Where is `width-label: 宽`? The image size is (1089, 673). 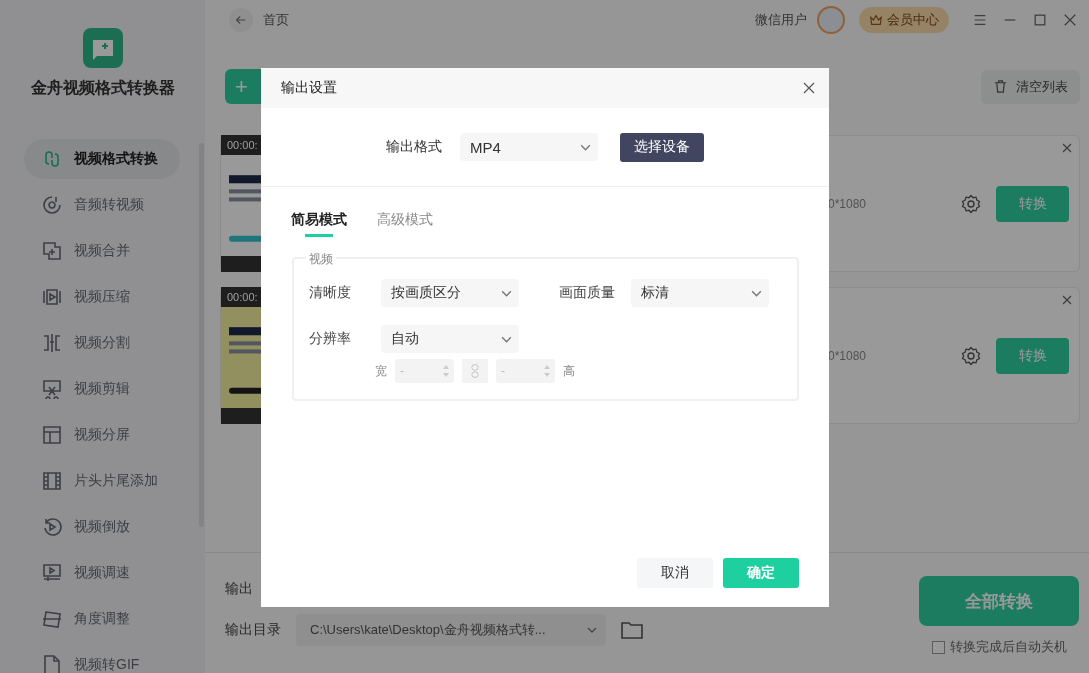
width-label: 宽 is located at coordinates (381, 371).